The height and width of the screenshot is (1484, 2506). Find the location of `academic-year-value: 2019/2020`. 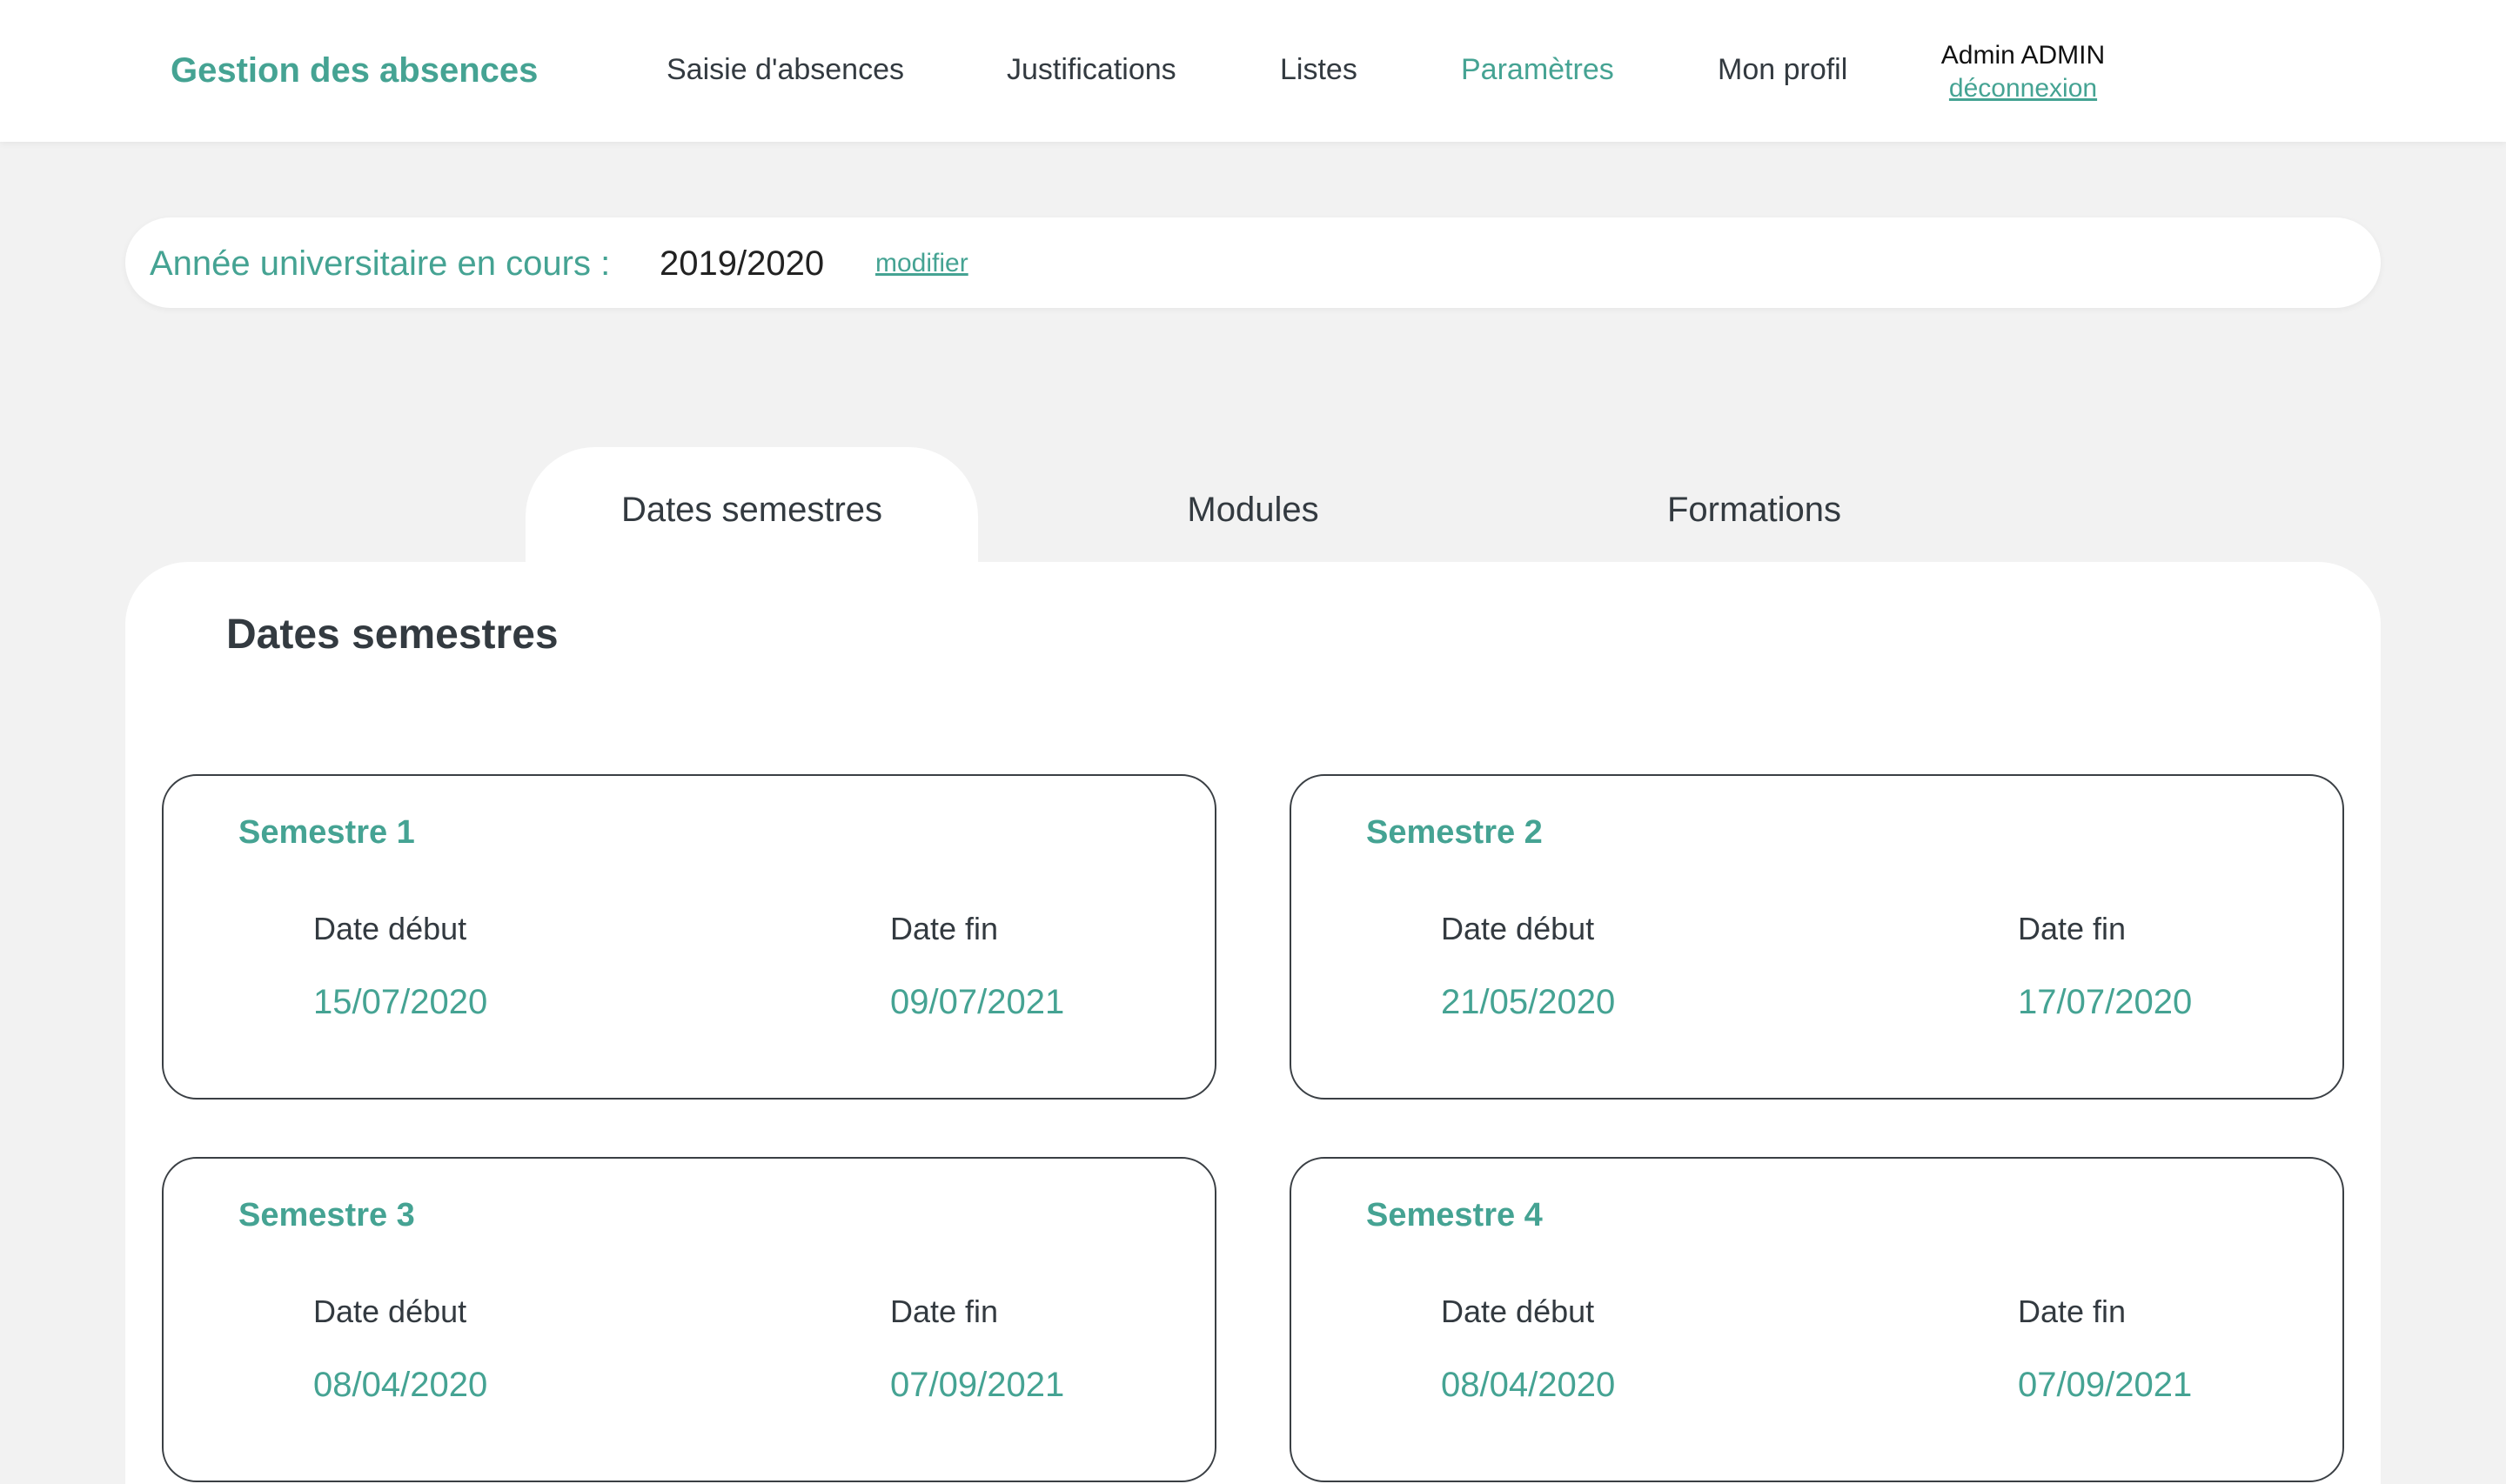

academic-year-value: 2019/2020 is located at coordinates (742, 263).